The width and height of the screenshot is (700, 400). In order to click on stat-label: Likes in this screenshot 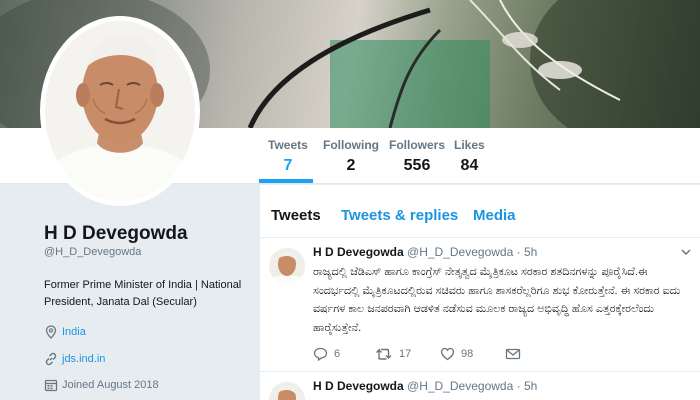, I will do `click(469, 145)`.